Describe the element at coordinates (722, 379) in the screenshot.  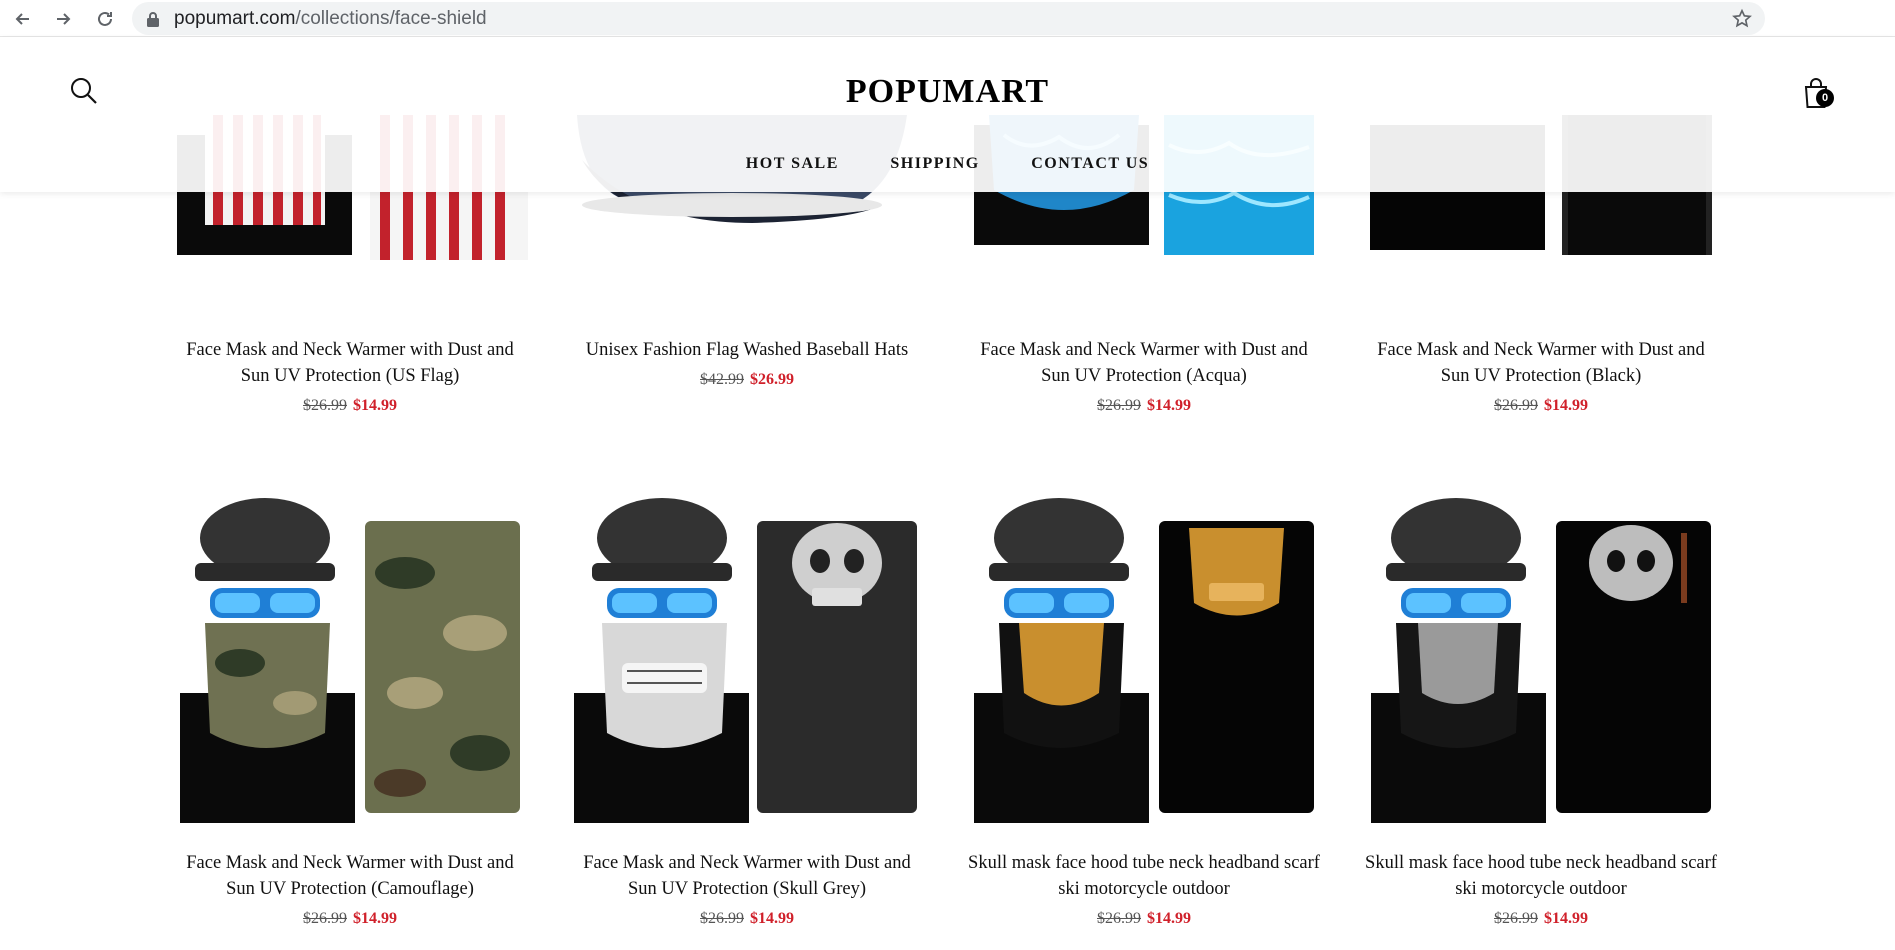
I see `old-price: $42.99` at that location.